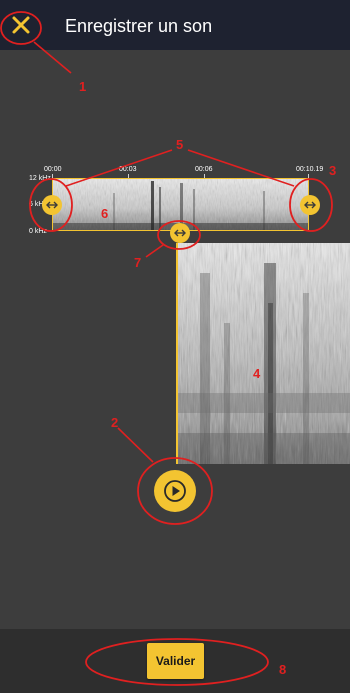 The height and width of the screenshot is (693, 350). What do you see at coordinates (53, 169) in the screenshot?
I see `tick-label-start: 00:00` at bounding box center [53, 169].